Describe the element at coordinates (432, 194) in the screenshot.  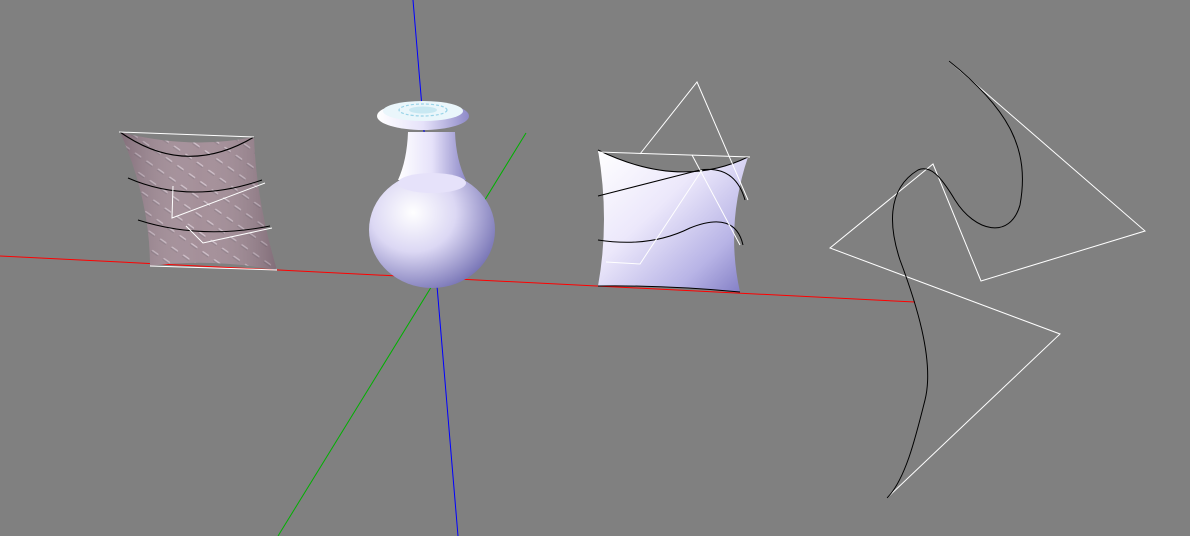
I see `vase-surface` at that location.